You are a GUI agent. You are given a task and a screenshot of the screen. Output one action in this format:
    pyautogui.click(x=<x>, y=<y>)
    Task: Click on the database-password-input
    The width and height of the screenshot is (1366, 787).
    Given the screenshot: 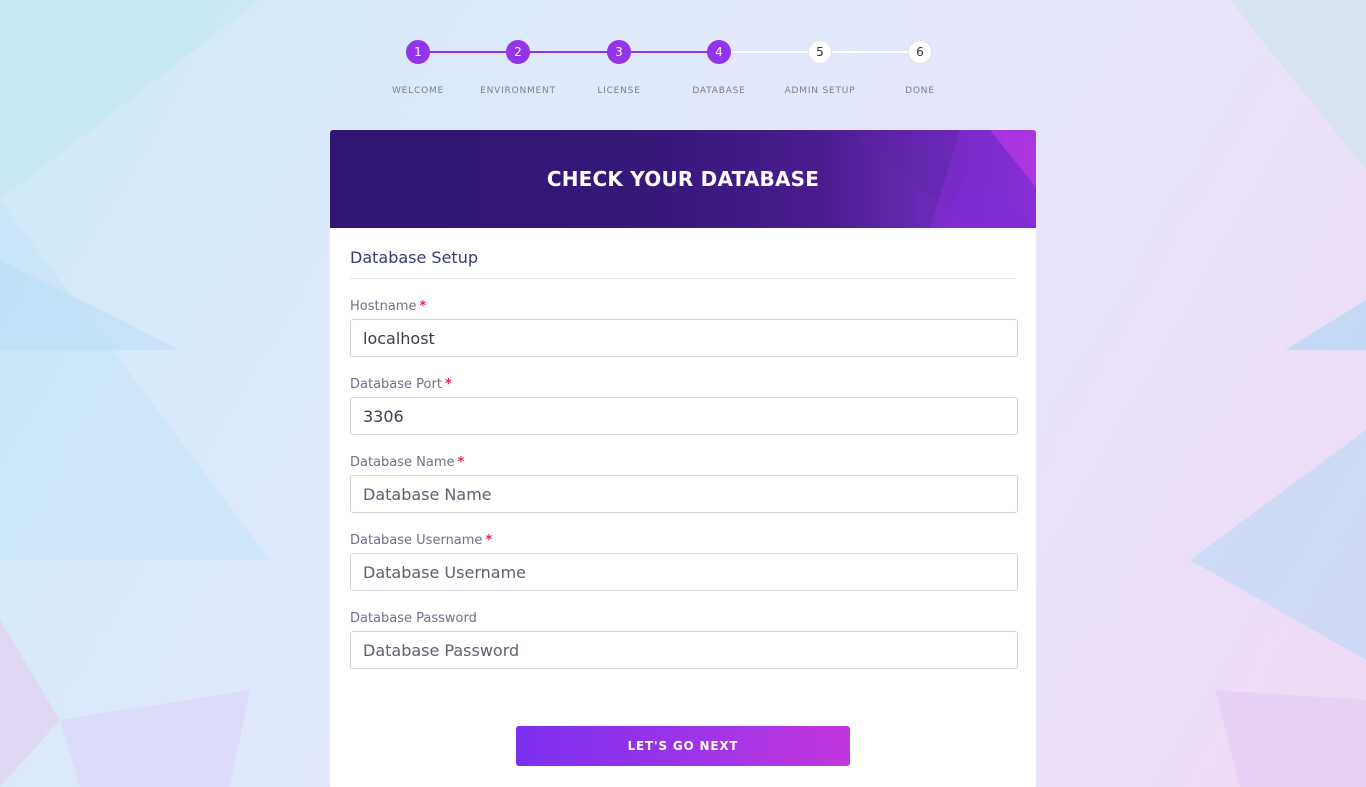 What is the action you would take?
    pyautogui.click(x=684, y=650)
    